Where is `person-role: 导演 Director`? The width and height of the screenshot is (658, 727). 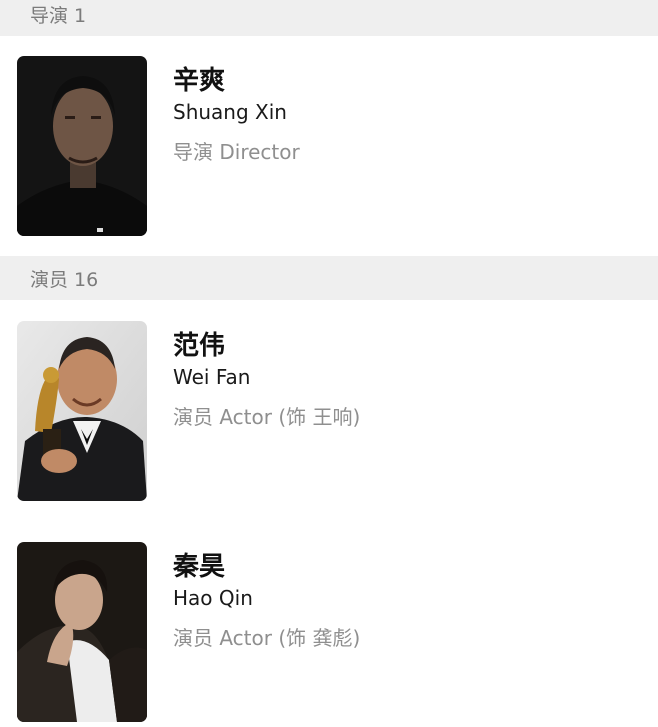 person-role: 导演 Director is located at coordinates (236, 152).